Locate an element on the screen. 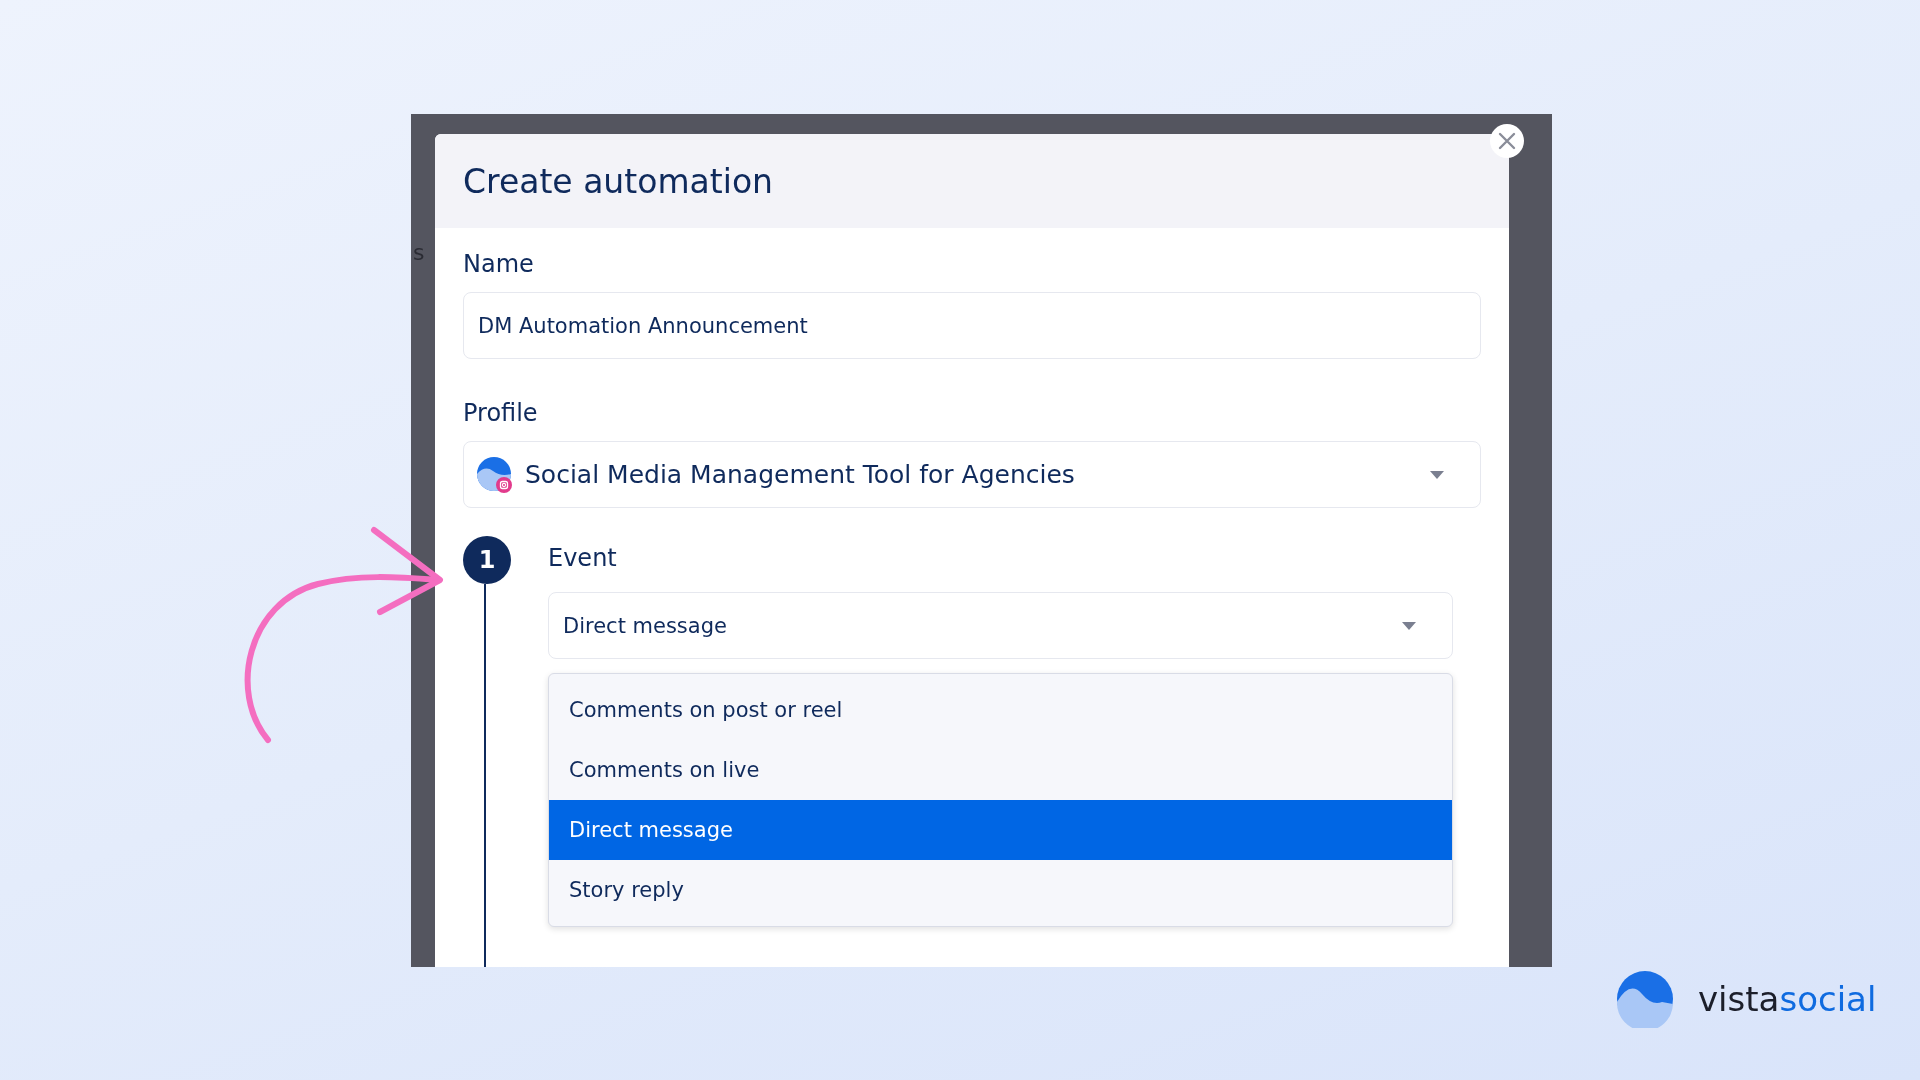  field-label: Name is located at coordinates (498, 264).